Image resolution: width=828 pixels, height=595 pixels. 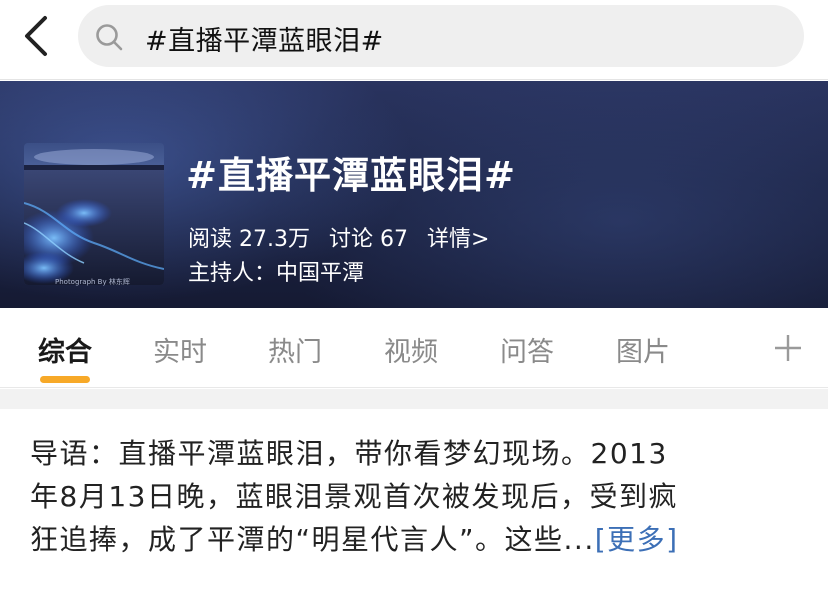 What do you see at coordinates (276, 273) in the screenshot?
I see `topic-host: 主持人：中国平潭` at bounding box center [276, 273].